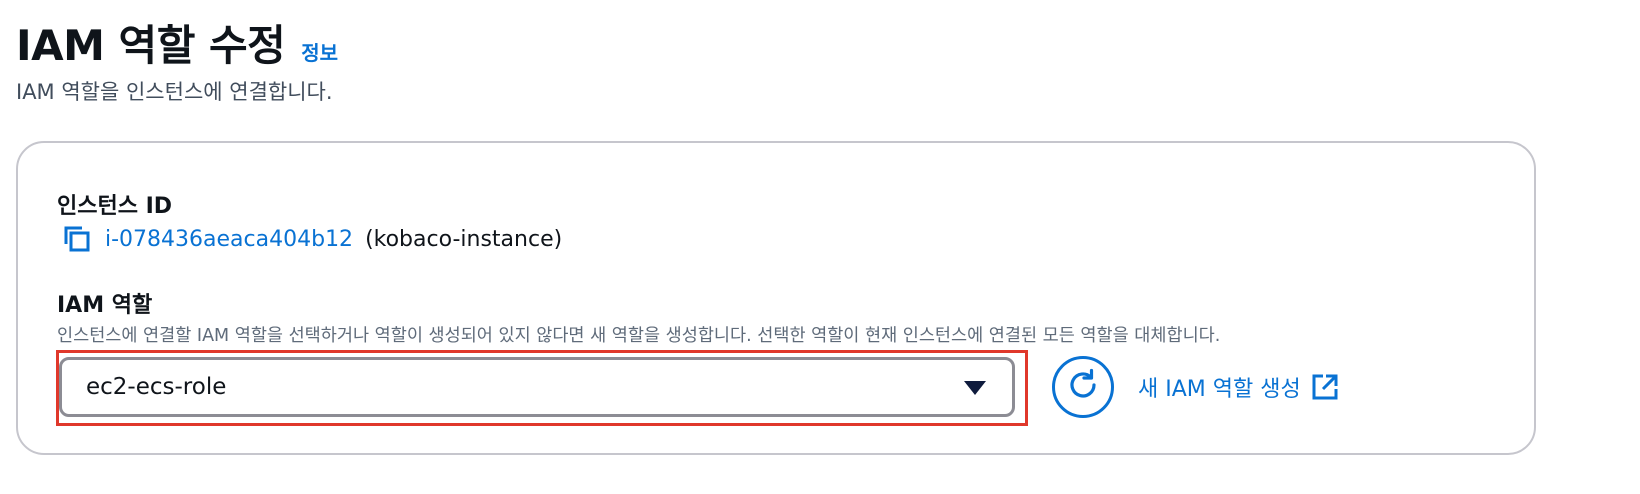  I want to click on iam-role-label: IAM 역할, so click(105, 305).